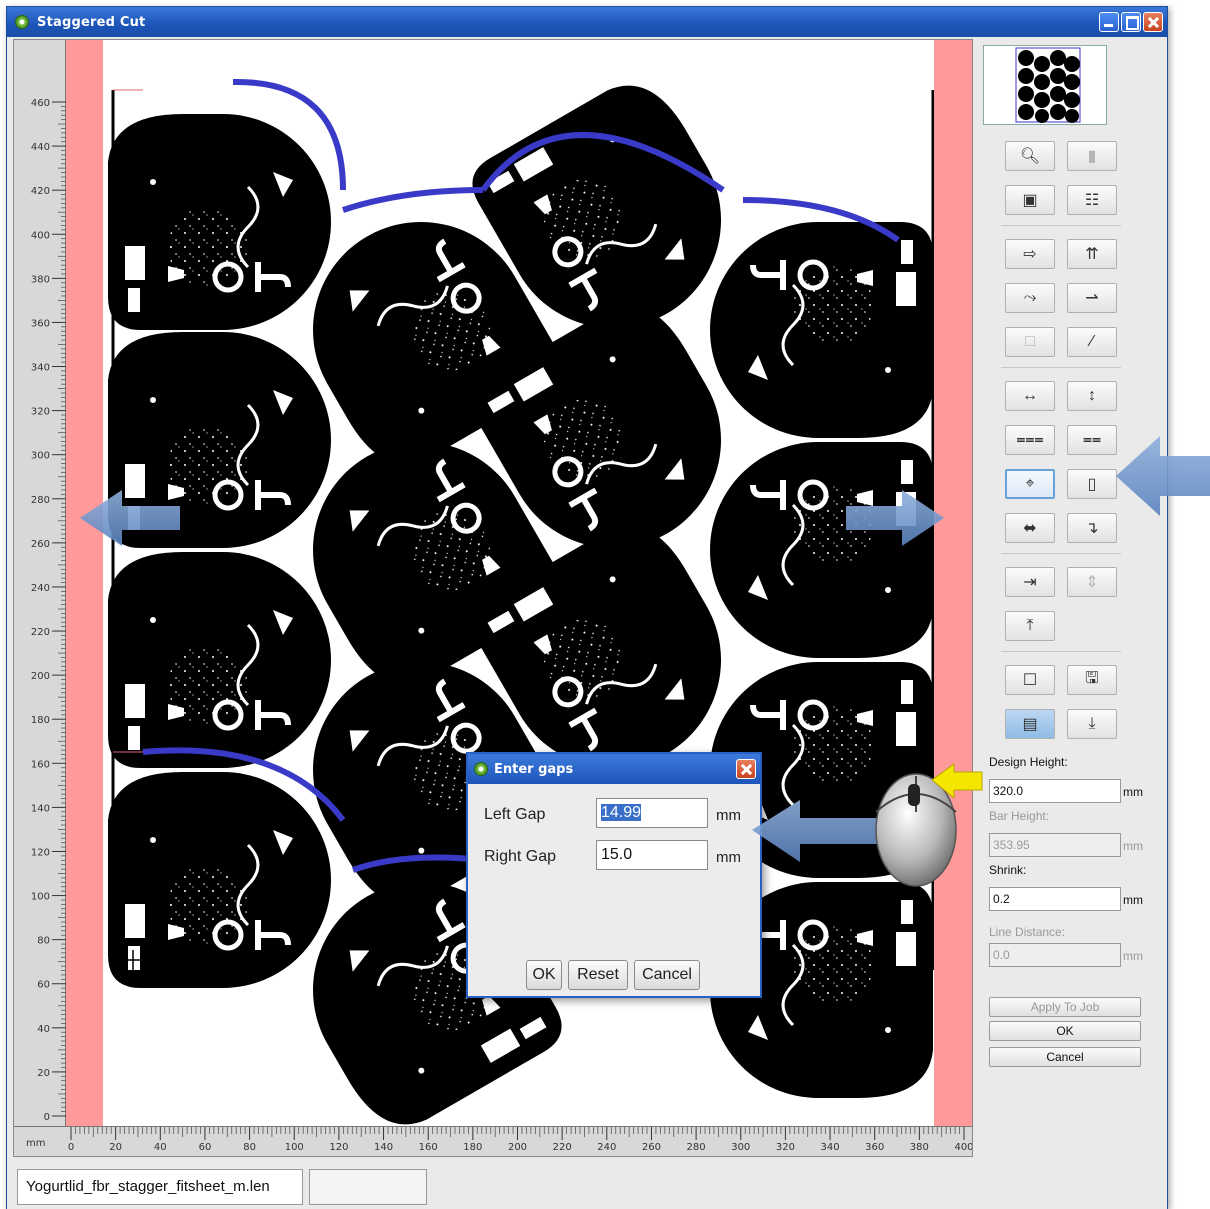 Image resolution: width=1210 pixels, height=1209 pixels. Describe the element at coordinates (1131, 22) in the screenshot. I see `maximize-button` at that location.